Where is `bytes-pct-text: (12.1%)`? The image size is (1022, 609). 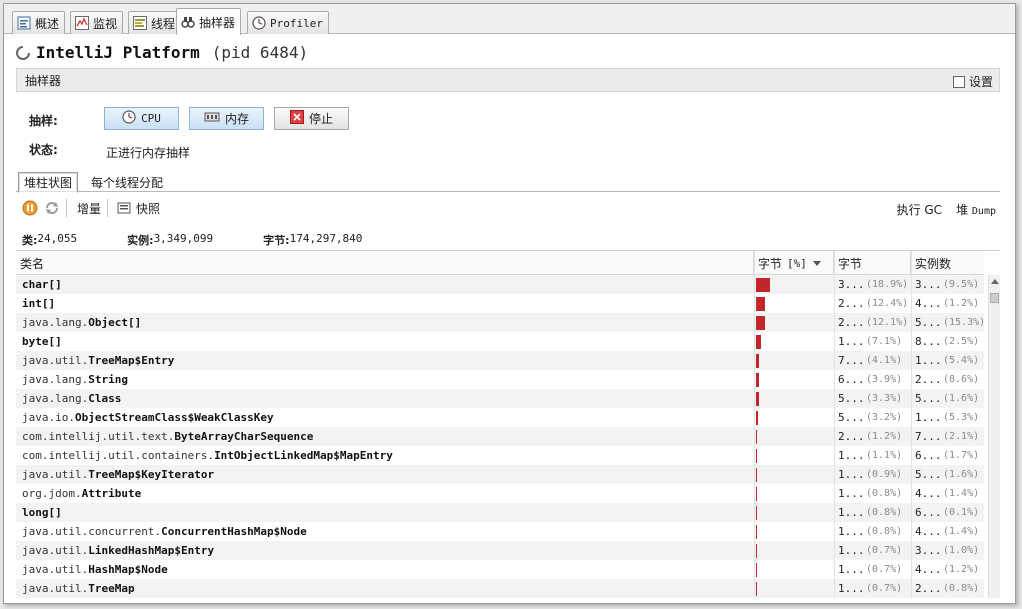
bytes-pct-text: (12.1%) is located at coordinates (887, 322).